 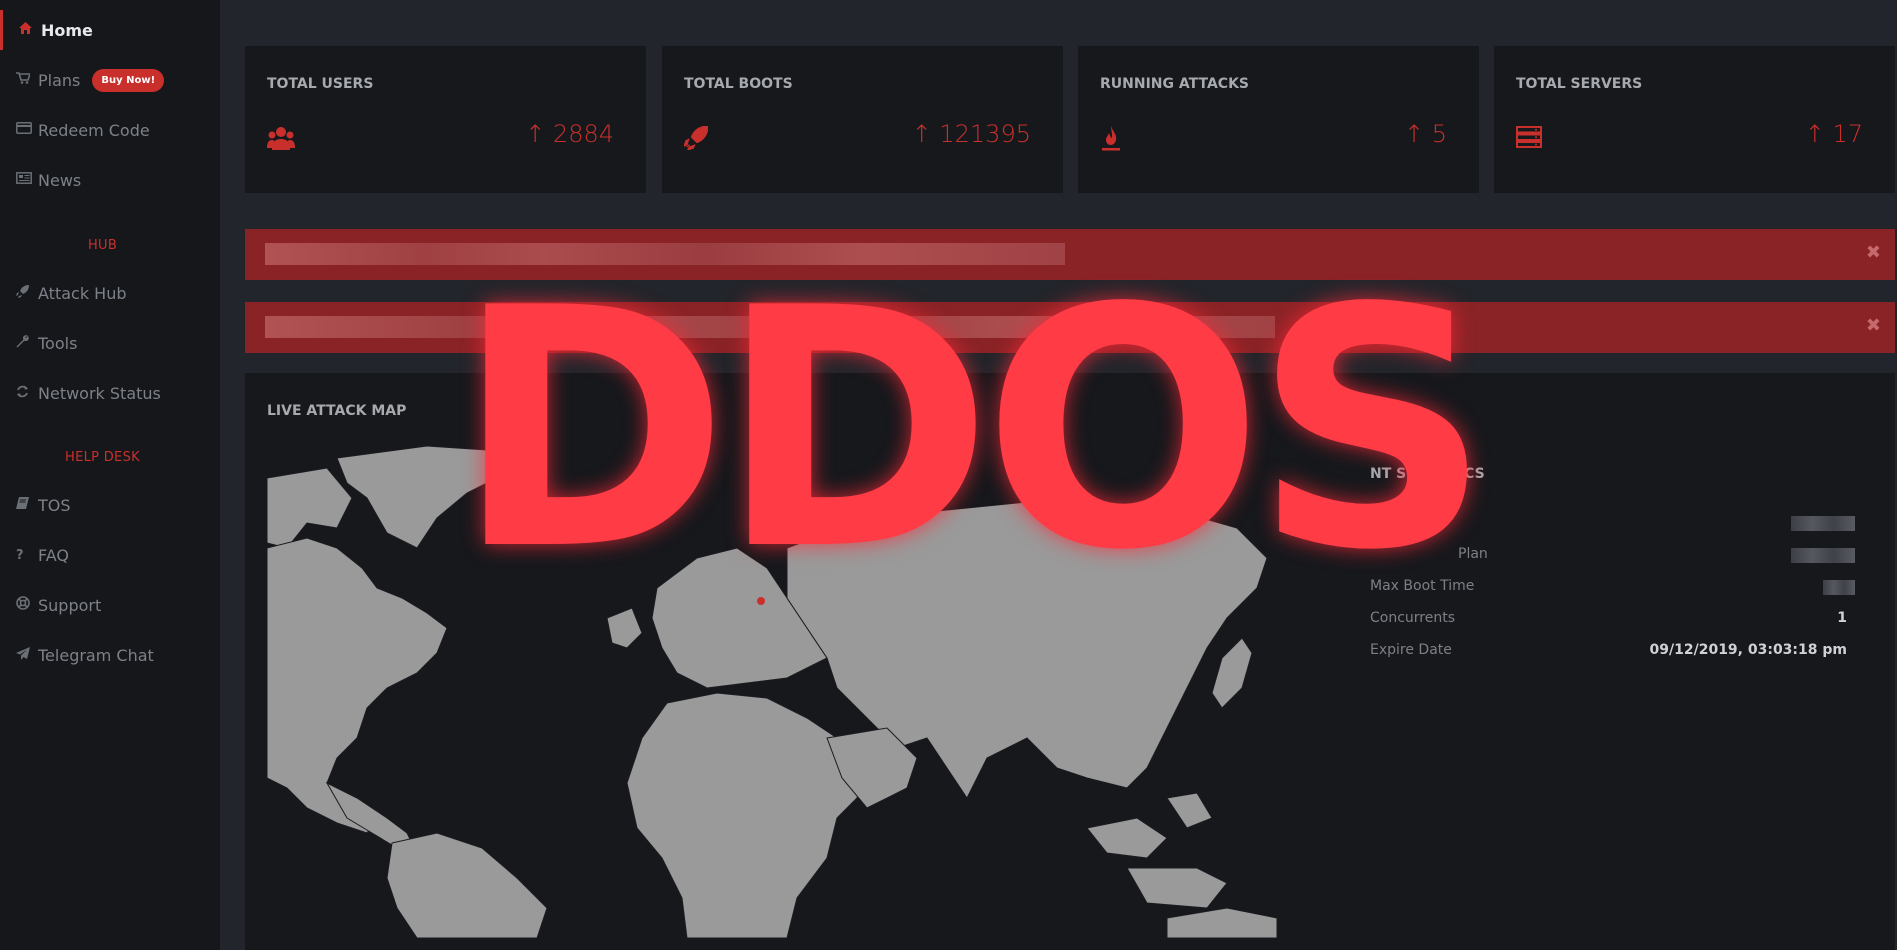 What do you see at coordinates (54, 505) in the screenshot?
I see `sidebar-item-label: TOS` at bounding box center [54, 505].